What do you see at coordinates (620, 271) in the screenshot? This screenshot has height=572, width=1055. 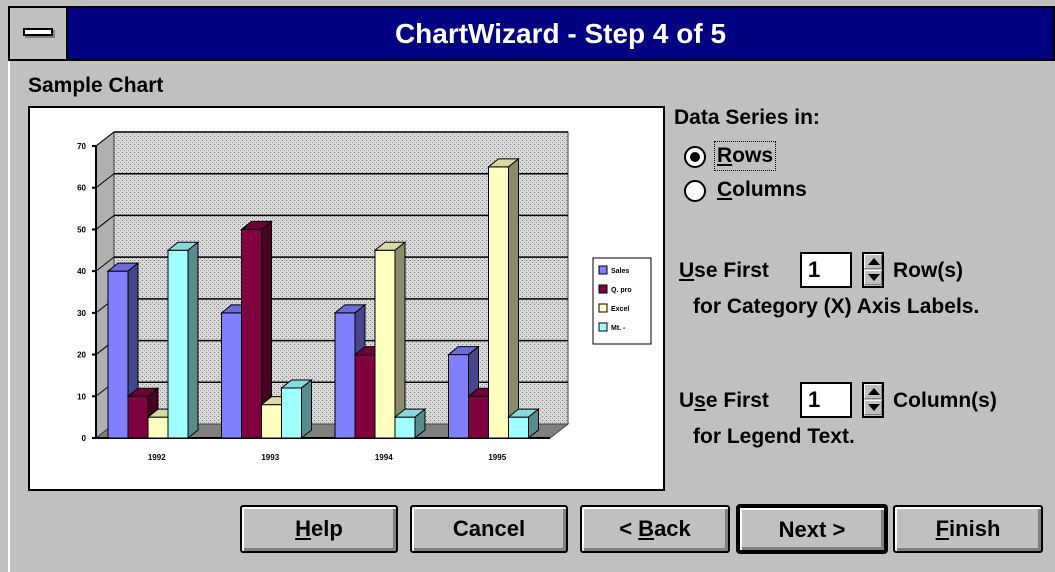 I see `legend-label: Sales` at bounding box center [620, 271].